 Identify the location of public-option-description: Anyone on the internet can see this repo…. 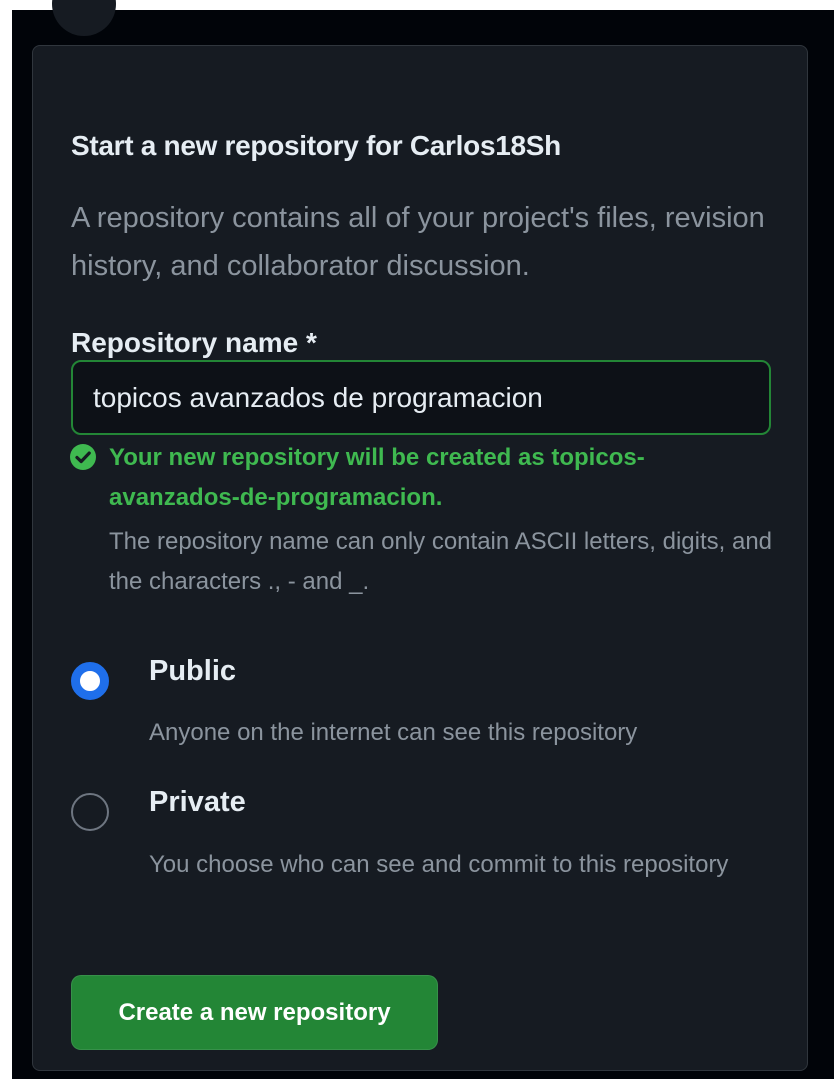
(393, 732).